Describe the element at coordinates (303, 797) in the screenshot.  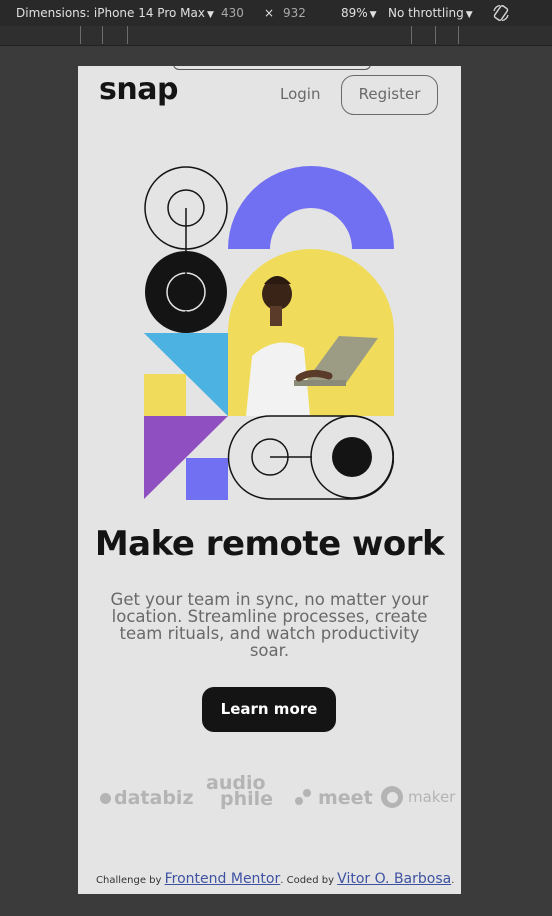
I see `meet-dots-icon` at that location.